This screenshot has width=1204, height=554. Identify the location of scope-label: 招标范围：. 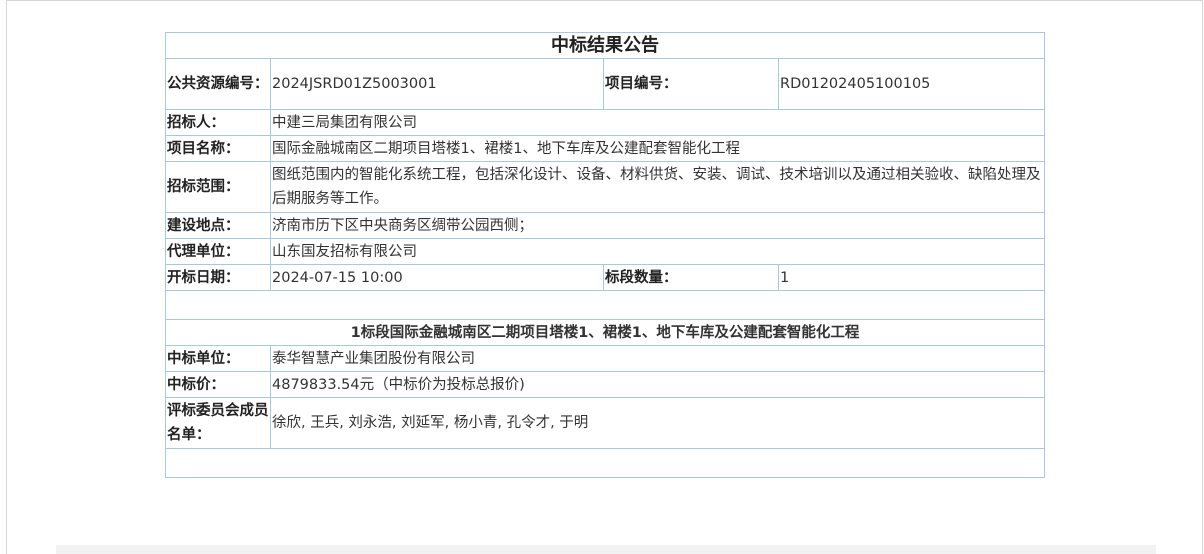
(218, 187).